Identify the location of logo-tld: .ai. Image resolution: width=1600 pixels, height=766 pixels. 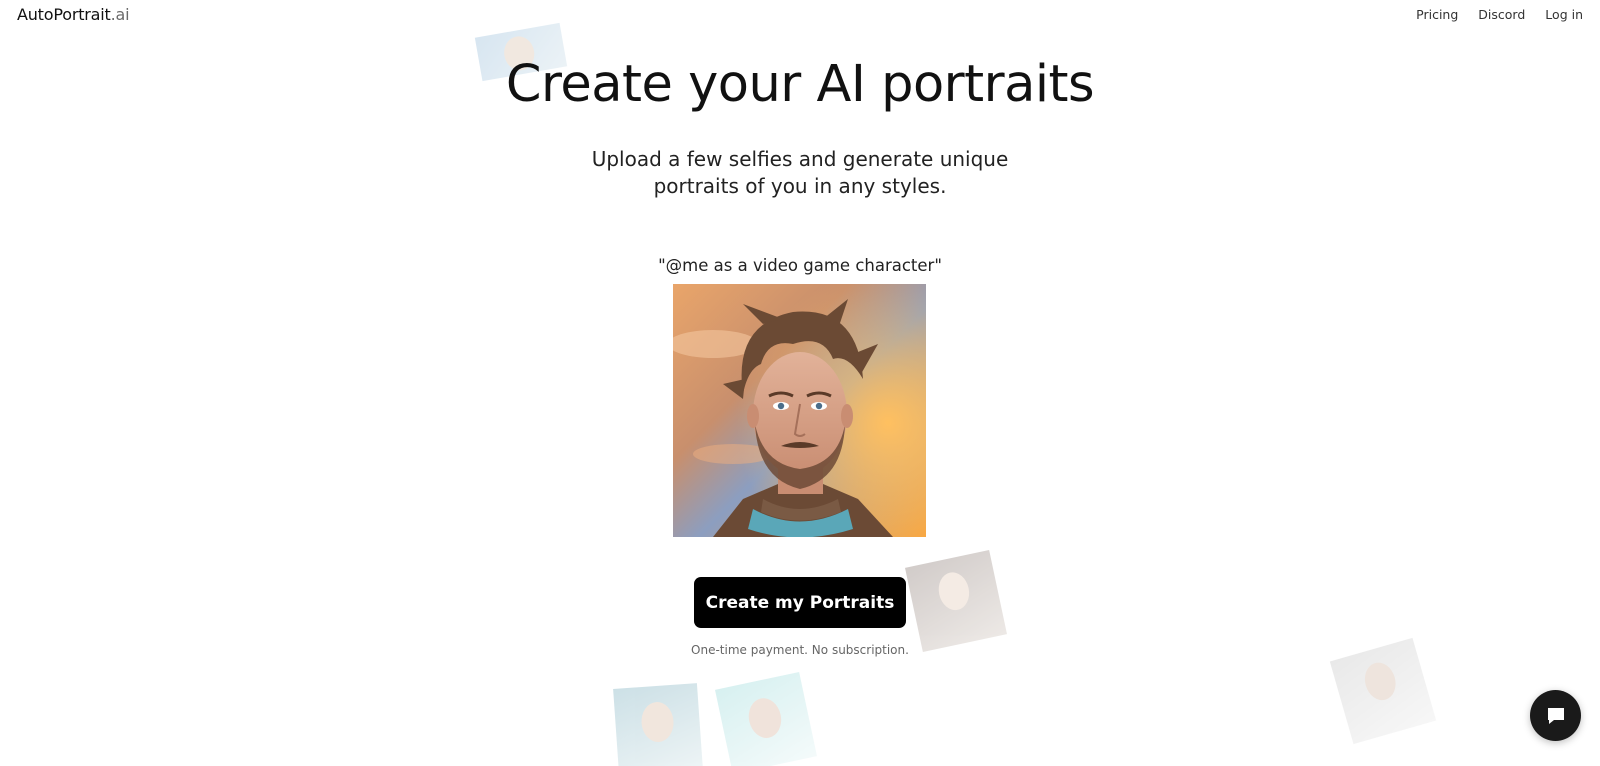
(120, 14).